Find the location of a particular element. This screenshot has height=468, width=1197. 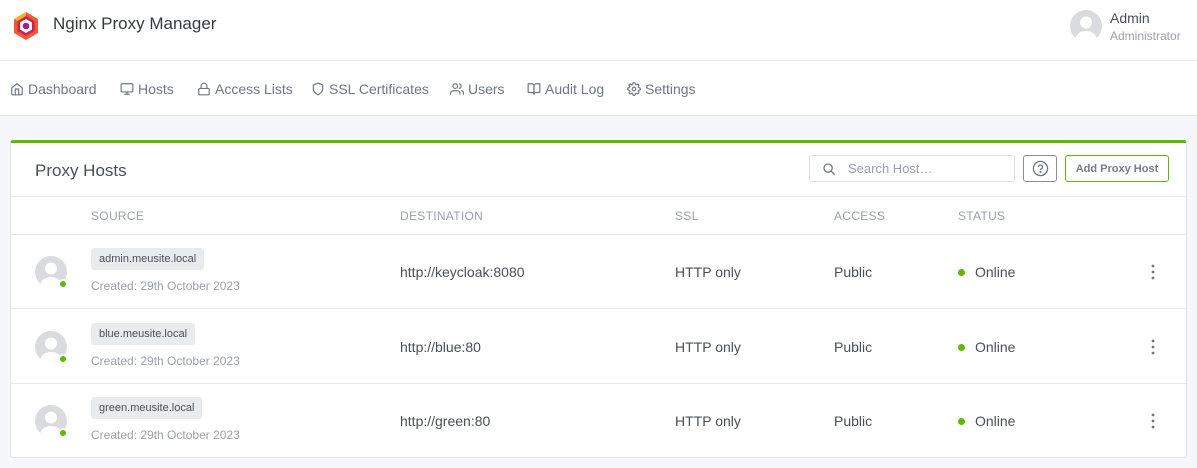

avatar-placeholder-icon is located at coordinates (1086, 29).